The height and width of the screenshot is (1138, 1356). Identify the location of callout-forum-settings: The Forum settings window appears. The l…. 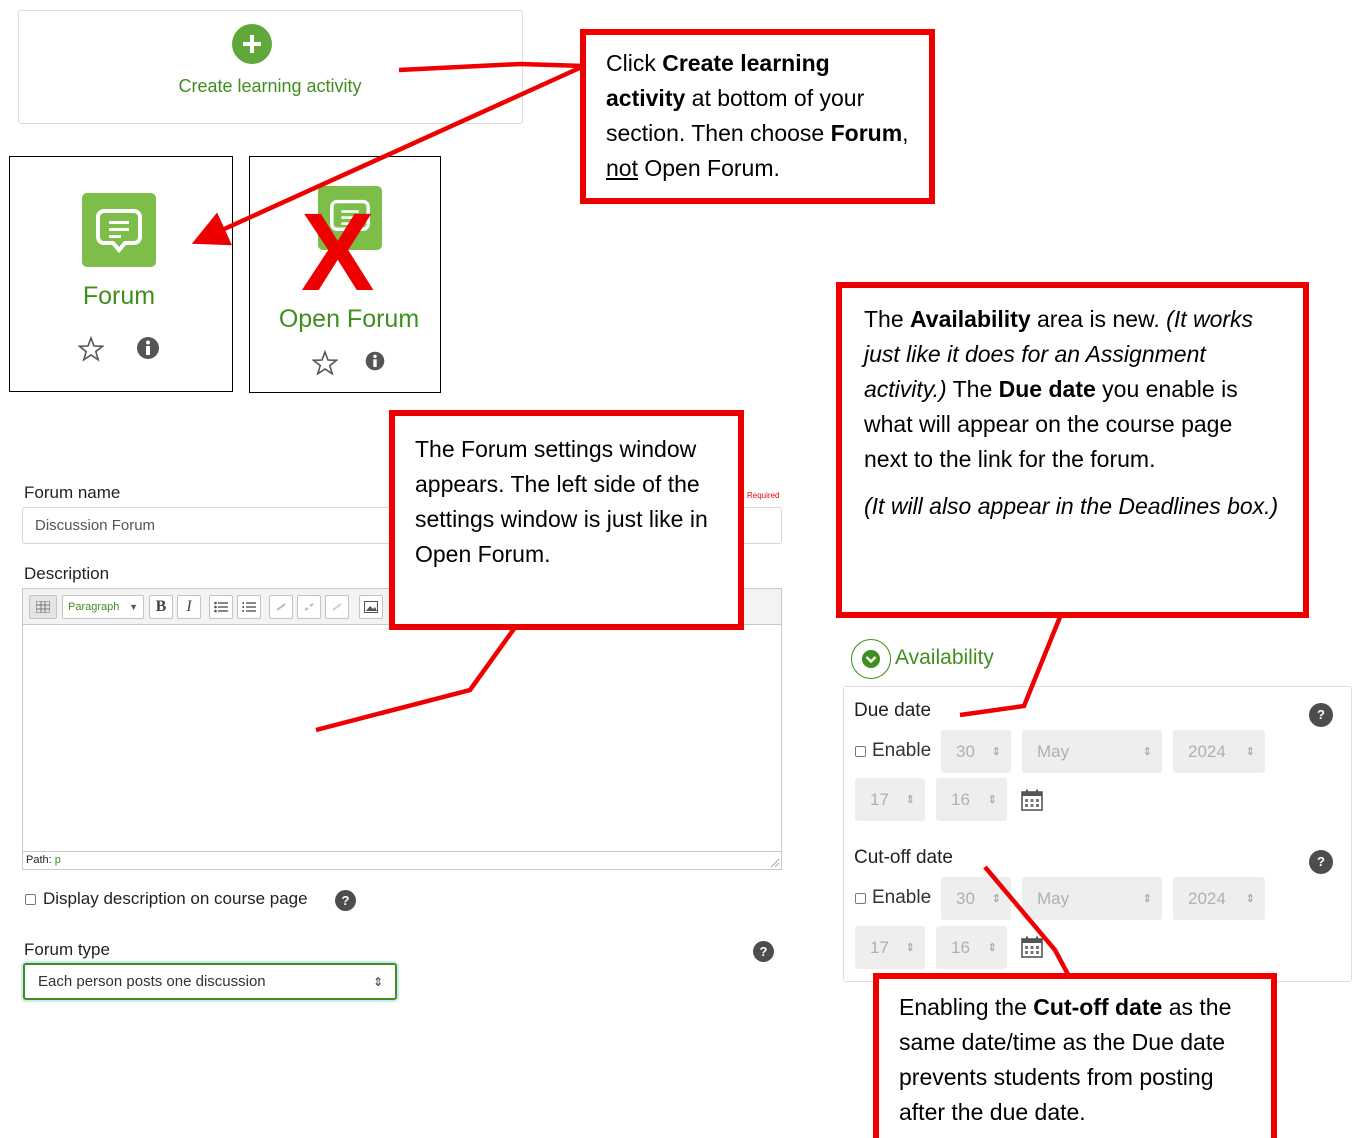
(566, 520).